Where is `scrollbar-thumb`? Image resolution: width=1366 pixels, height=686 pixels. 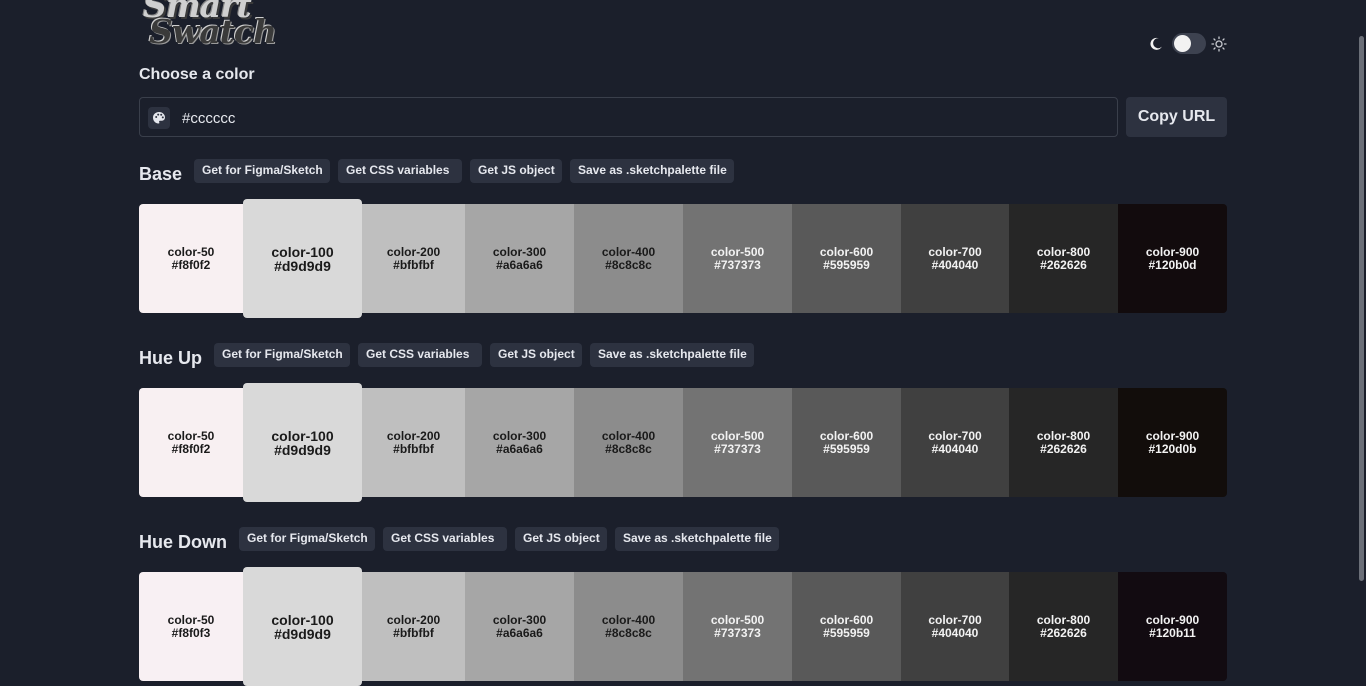 scrollbar-thumb is located at coordinates (1361, 308).